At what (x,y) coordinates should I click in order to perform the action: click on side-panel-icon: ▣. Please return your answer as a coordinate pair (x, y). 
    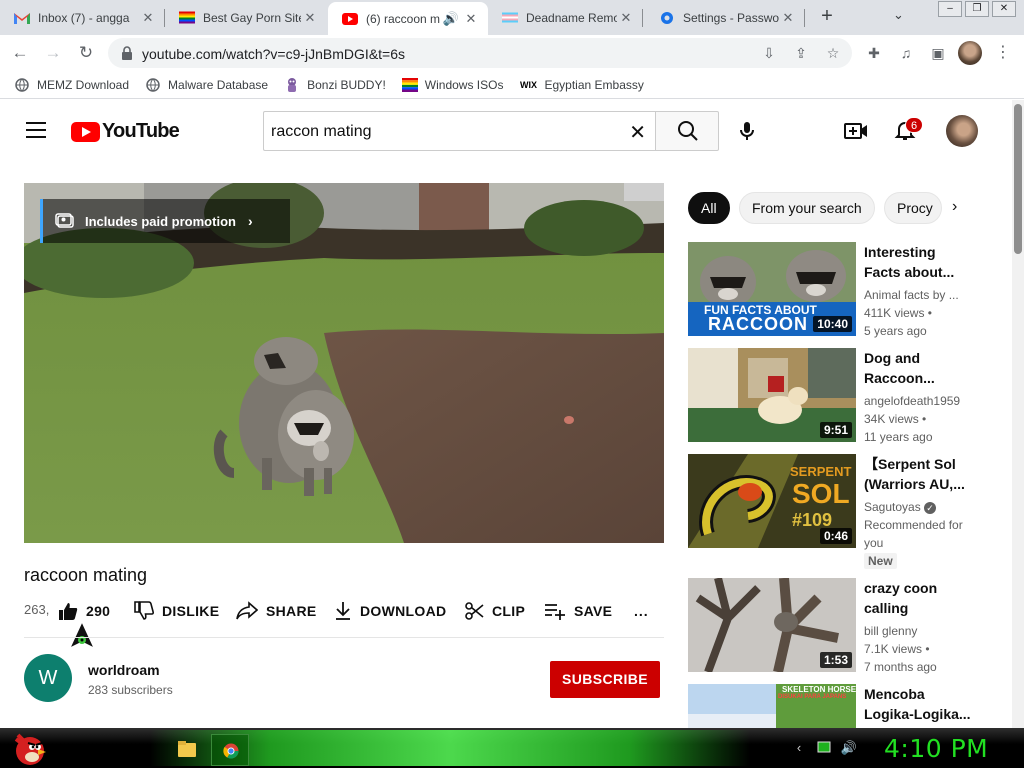
    Looking at the image, I should click on (938, 53).